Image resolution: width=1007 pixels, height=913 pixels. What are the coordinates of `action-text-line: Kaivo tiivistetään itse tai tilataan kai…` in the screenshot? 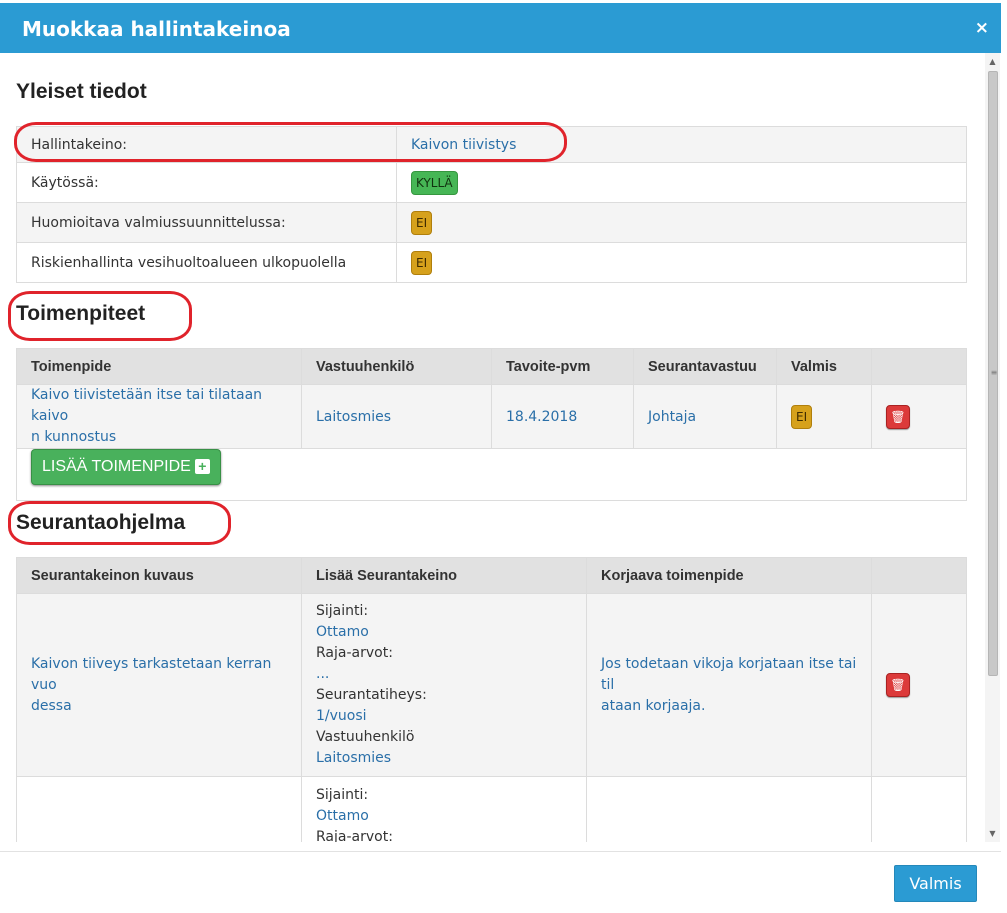 It's located at (147, 405).